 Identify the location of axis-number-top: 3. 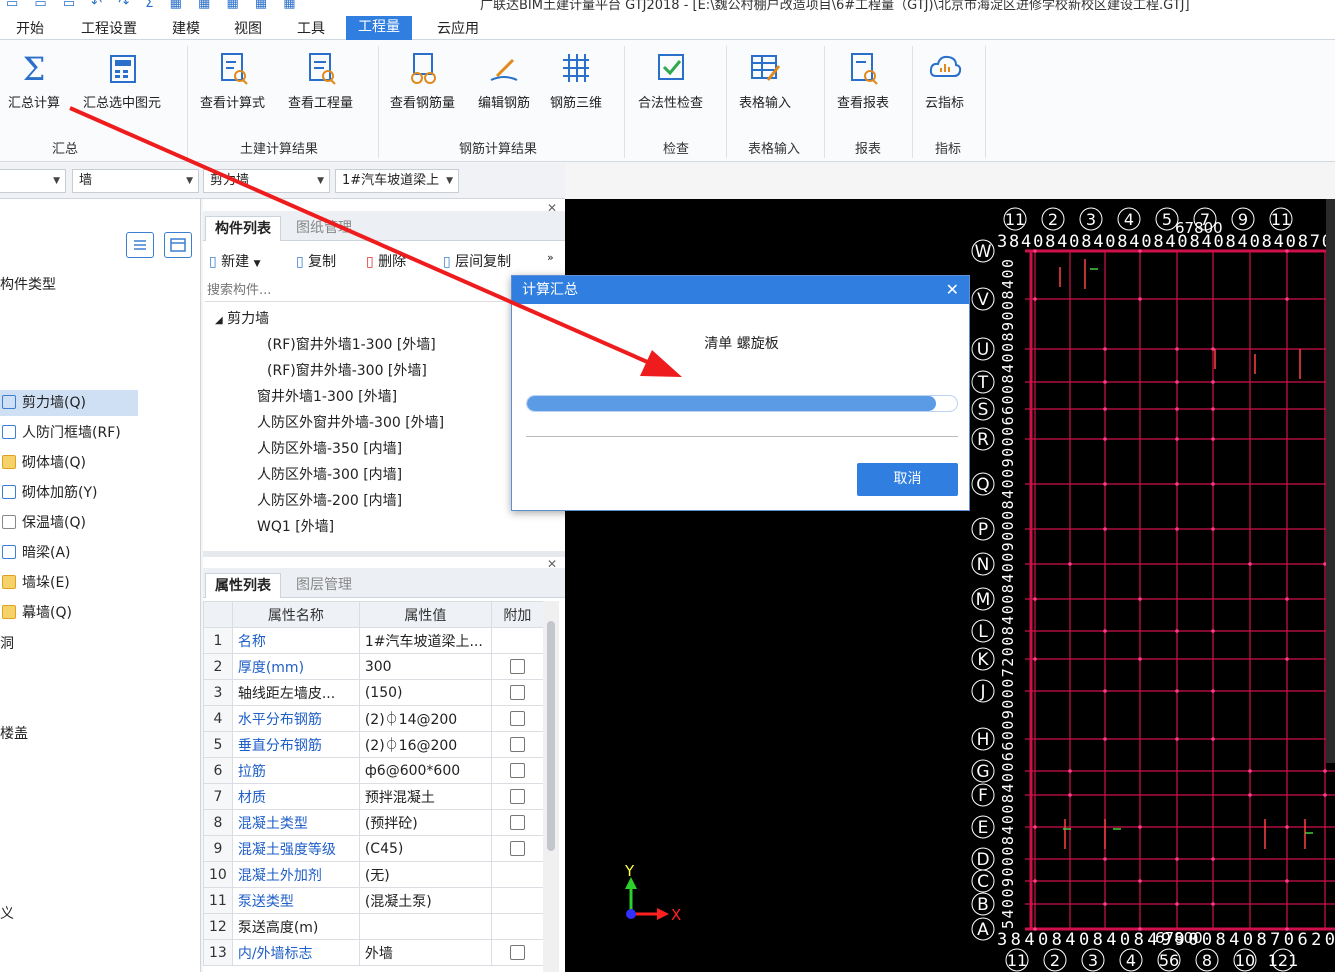
(1091, 219).